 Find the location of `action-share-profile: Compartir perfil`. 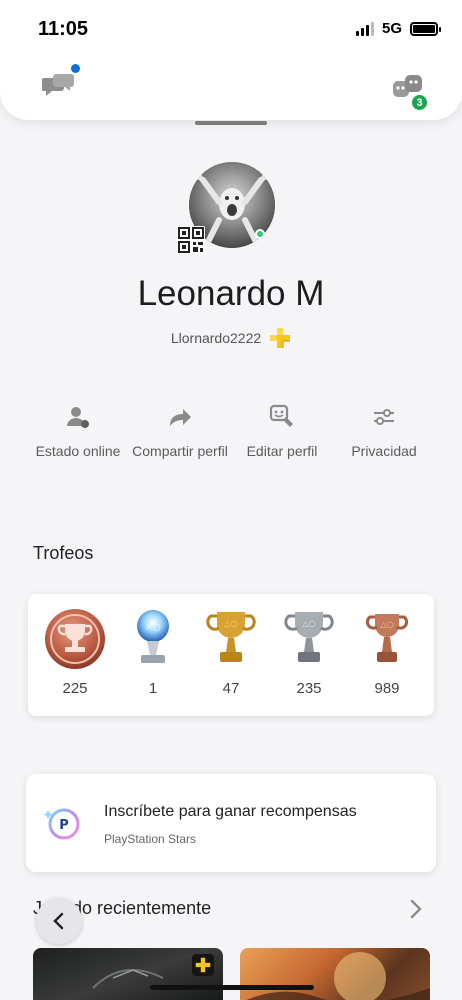

action-share-profile: Compartir perfil is located at coordinates (180, 432).